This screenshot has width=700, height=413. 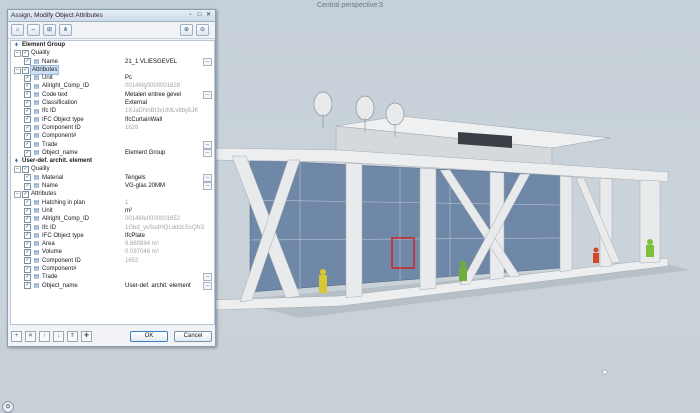 I want to click on maximize-icon: □, so click(x=199, y=15).